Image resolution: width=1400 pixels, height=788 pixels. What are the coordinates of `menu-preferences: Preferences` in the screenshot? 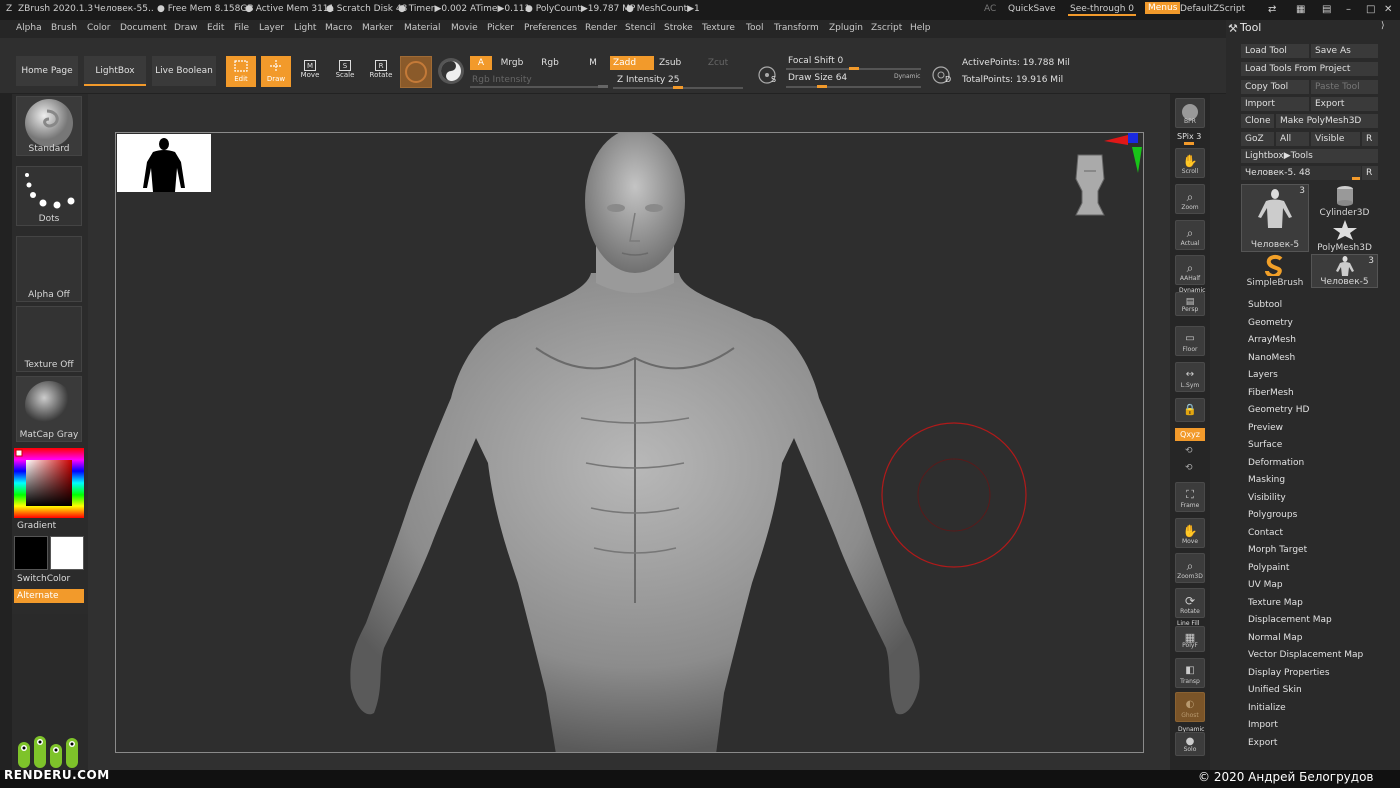 It's located at (550, 28).